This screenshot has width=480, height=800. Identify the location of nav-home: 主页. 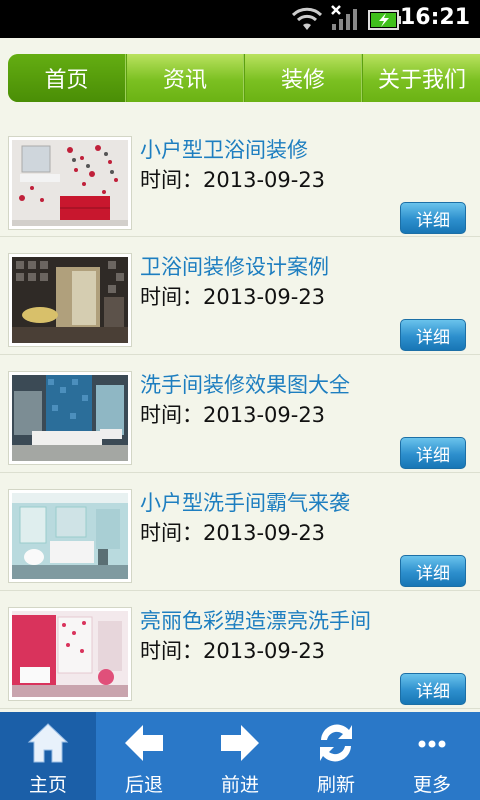
(48, 756).